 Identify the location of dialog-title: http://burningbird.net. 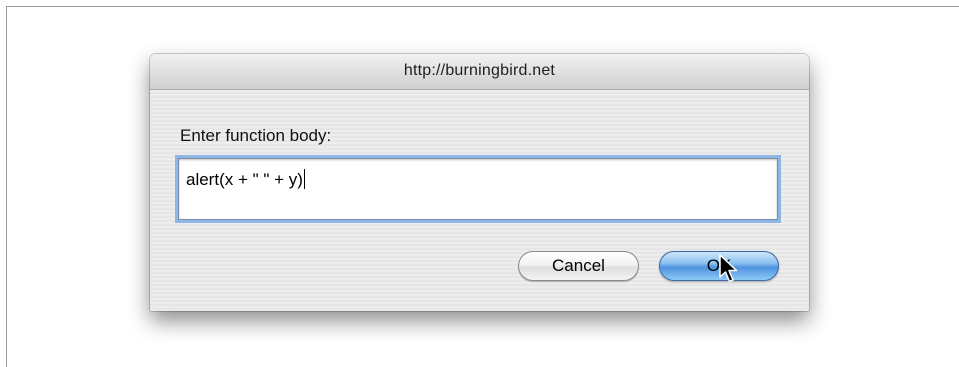
(479, 70).